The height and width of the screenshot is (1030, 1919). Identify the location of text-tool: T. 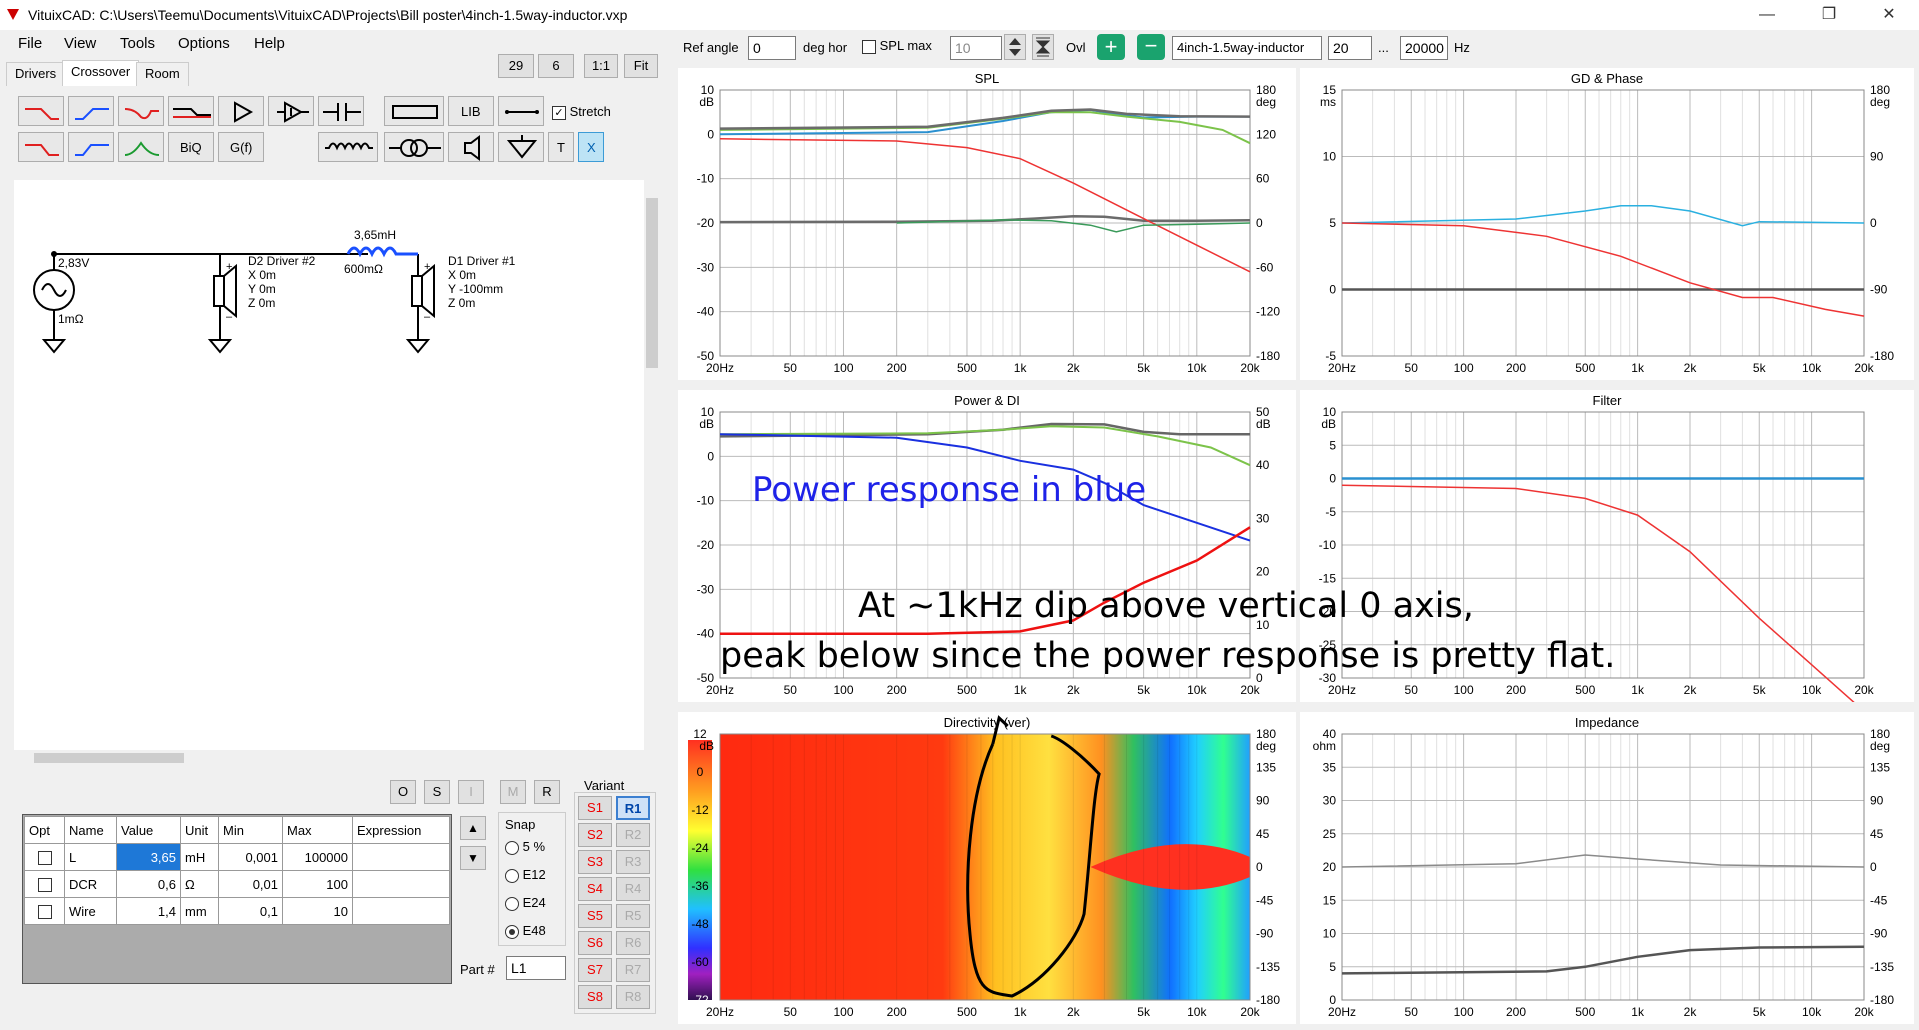
(561, 147).